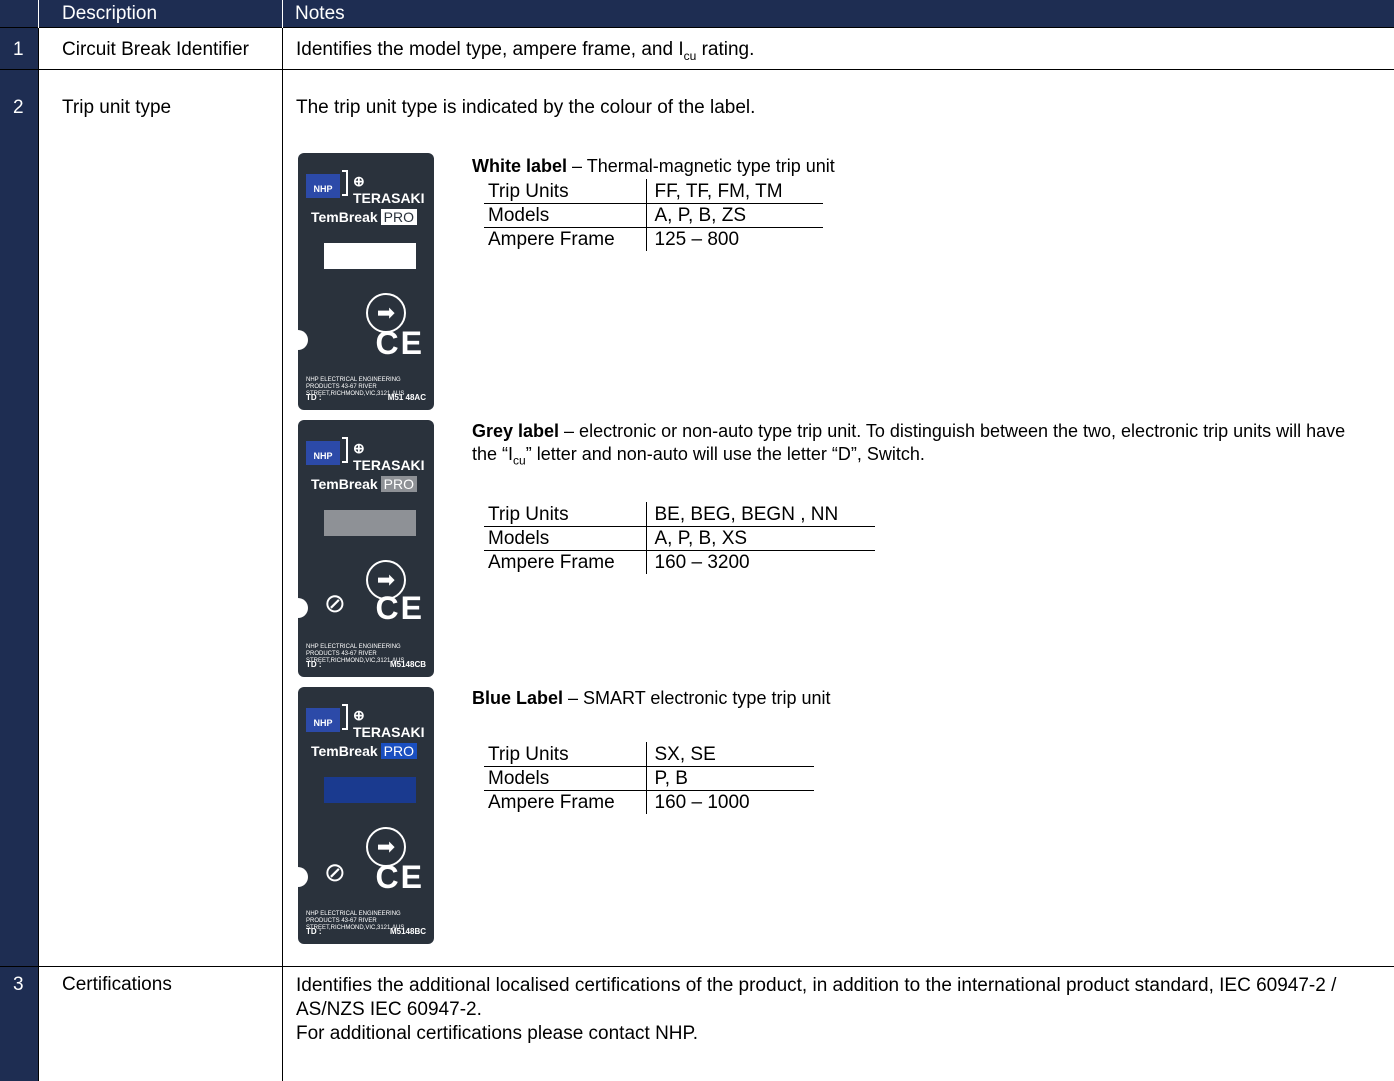 The height and width of the screenshot is (1081, 1394). Describe the element at coordinates (729, 802) in the screenshot. I see `spec-value: 160 – 1000` at that location.